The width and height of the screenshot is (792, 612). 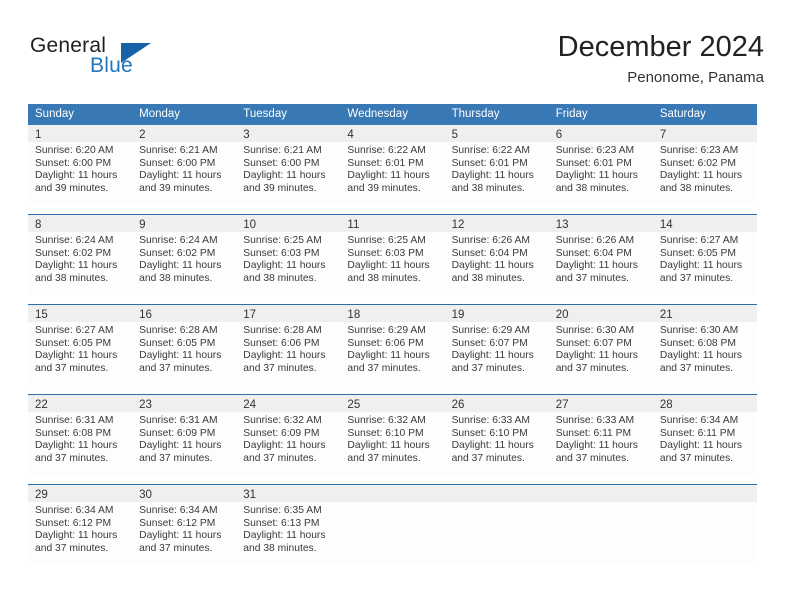 What do you see at coordinates (282, 330) in the screenshot?
I see `sunrise-text: Sunrise: 6:28 AM` at bounding box center [282, 330].